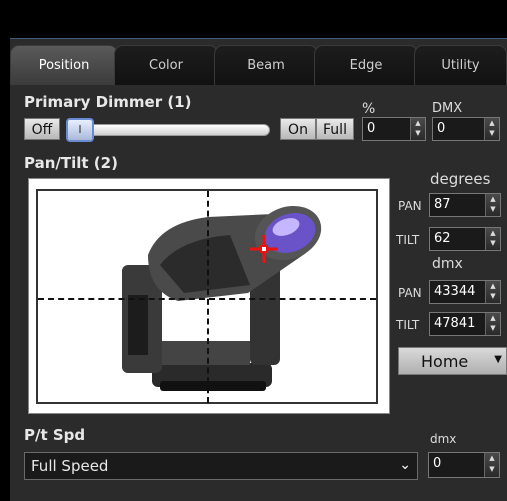  What do you see at coordinates (491, 465) in the screenshot?
I see `speed-dmx-arrows: ▲ ▼` at bounding box center [491, 465].